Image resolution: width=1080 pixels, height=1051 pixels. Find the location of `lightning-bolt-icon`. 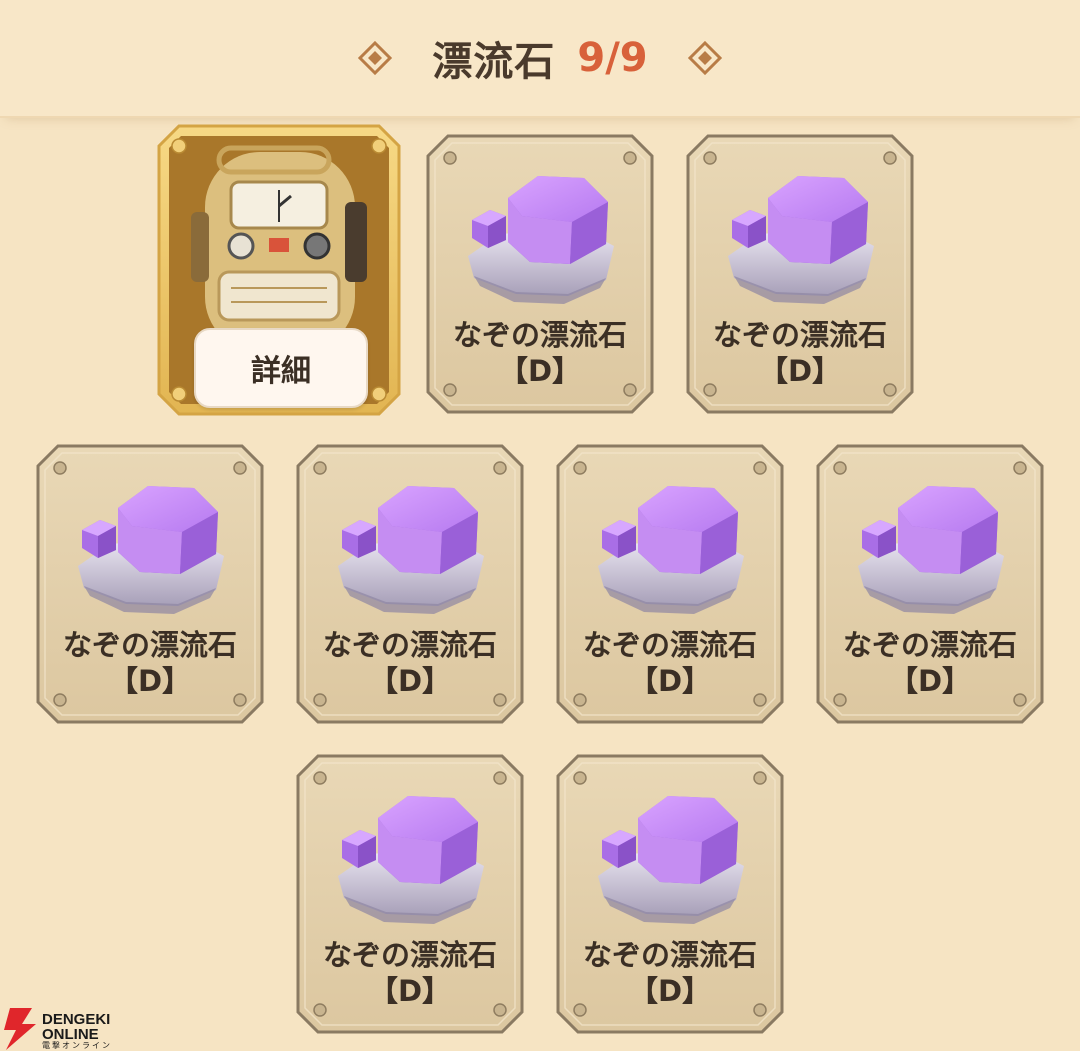

lightning-bolt-icon is located at coordinates (20, 1029).